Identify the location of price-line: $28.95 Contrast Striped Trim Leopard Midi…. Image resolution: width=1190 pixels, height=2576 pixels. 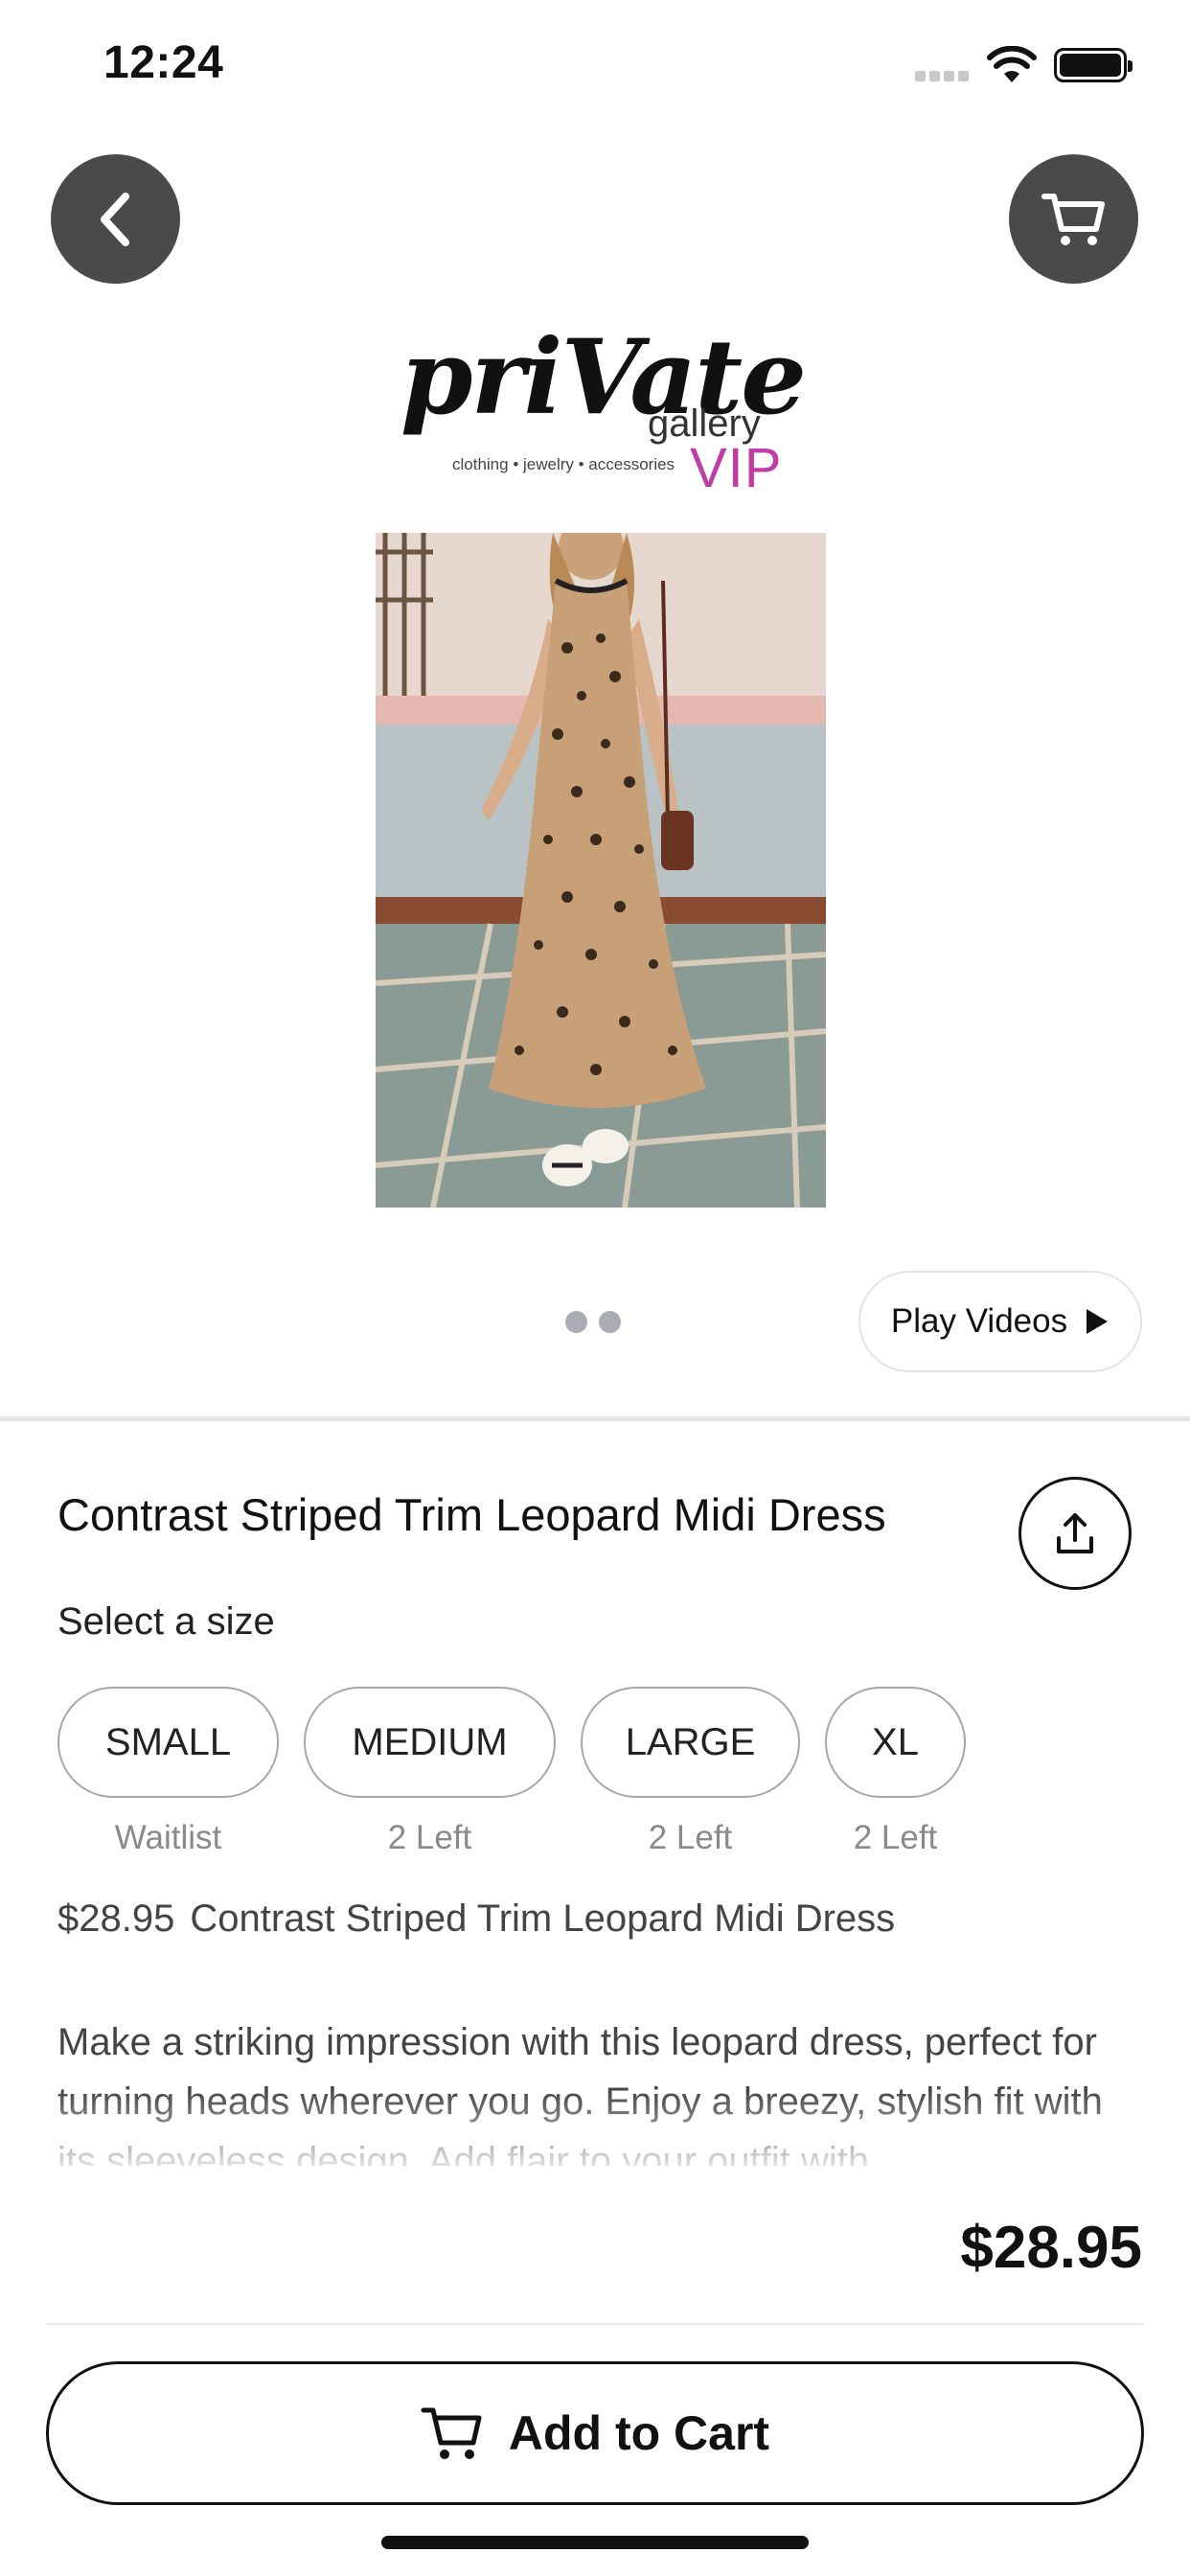
(476, 1919).